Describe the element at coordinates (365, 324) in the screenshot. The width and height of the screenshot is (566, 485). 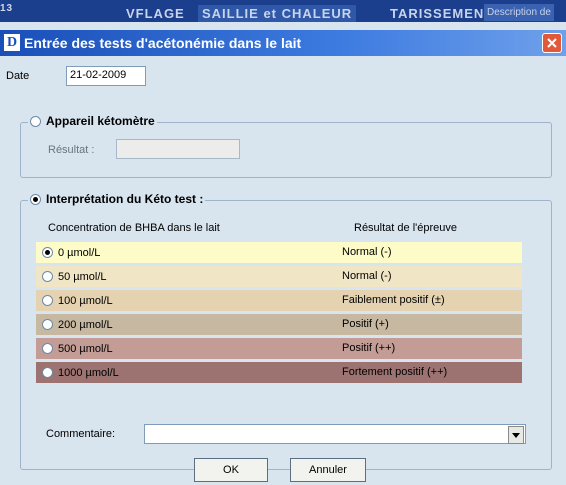
I see `result-text: Positif (+)` at that location.